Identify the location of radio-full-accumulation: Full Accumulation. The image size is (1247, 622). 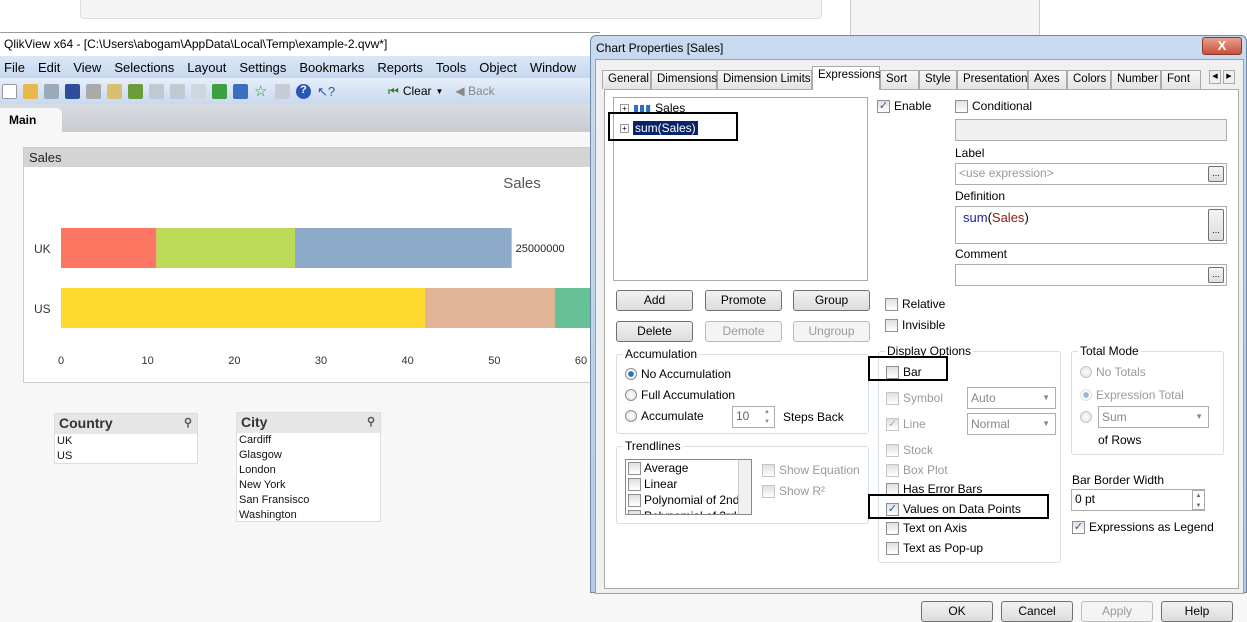
(680, 395).